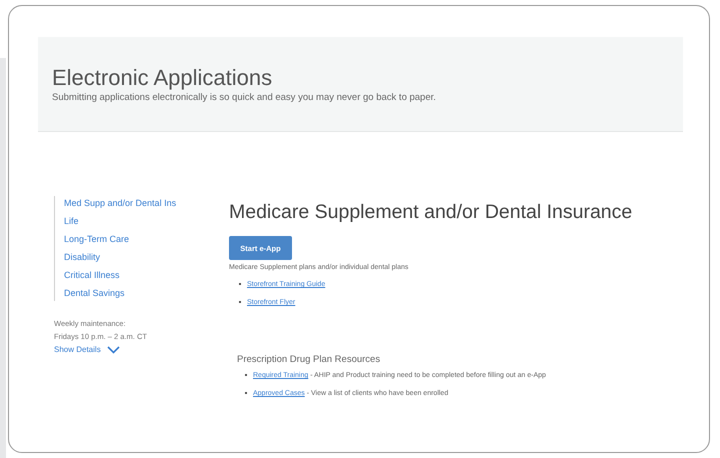 The height and width of the screenshot is (458, 720). I want to click on chevron-down-icon, so click(113, 350).